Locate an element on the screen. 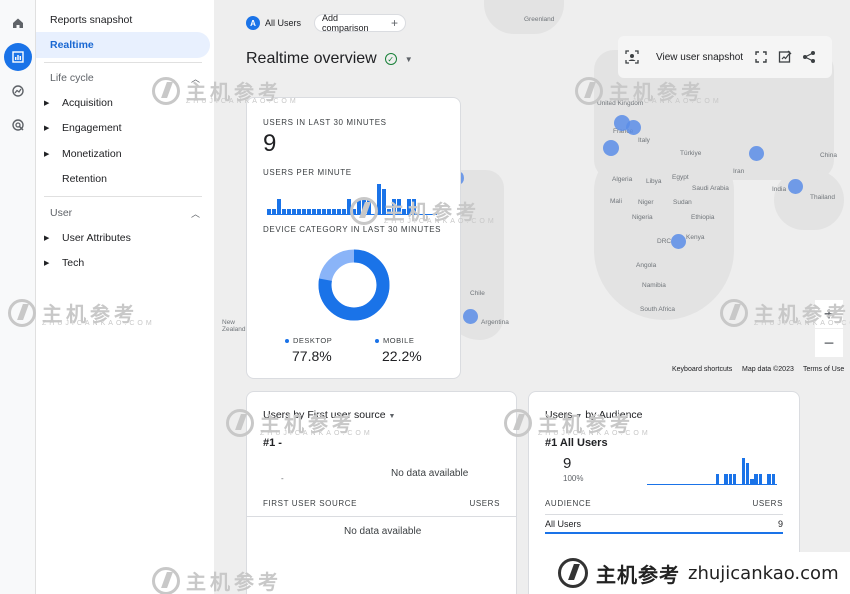  all-users-label: All Users is located at coordinates (283, 23).